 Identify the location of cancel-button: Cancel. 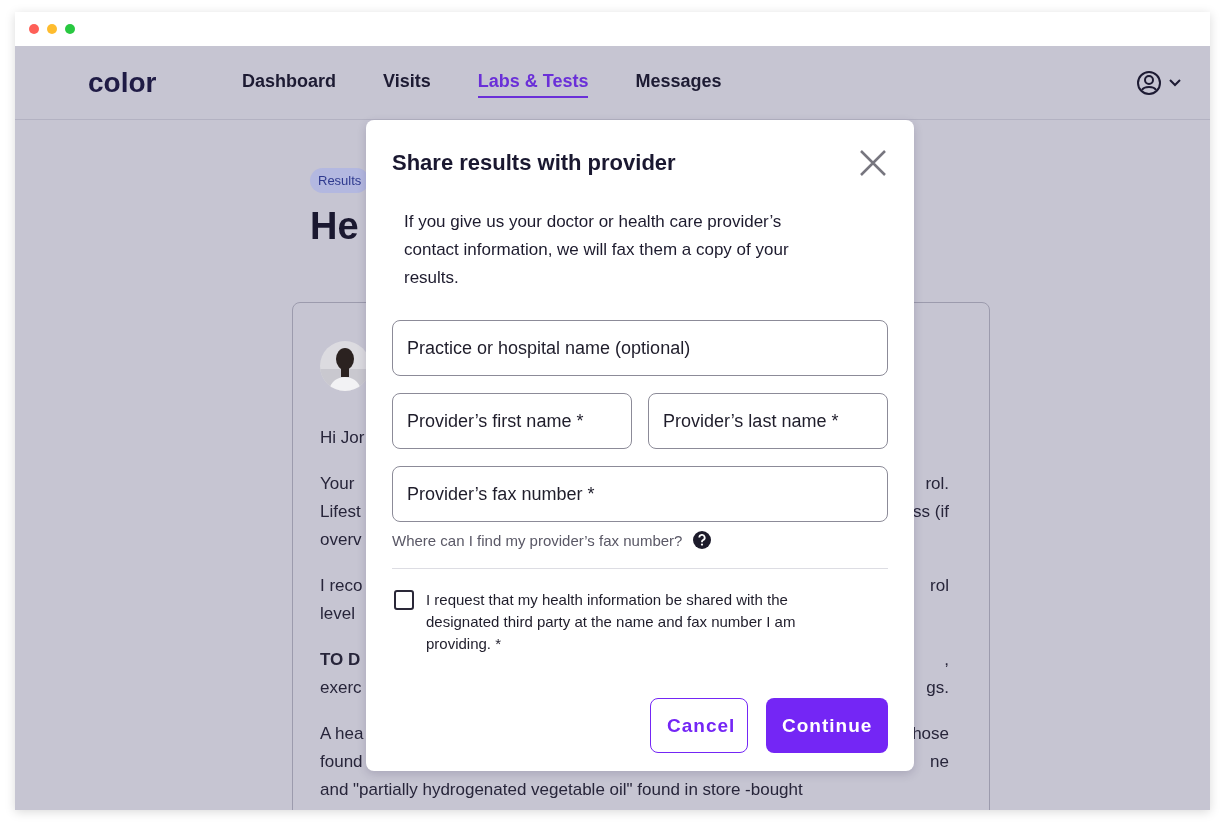
(699, 725).